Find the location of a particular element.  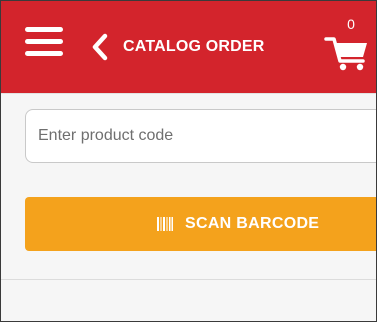

header-divider is located at coordinates (188, 93).